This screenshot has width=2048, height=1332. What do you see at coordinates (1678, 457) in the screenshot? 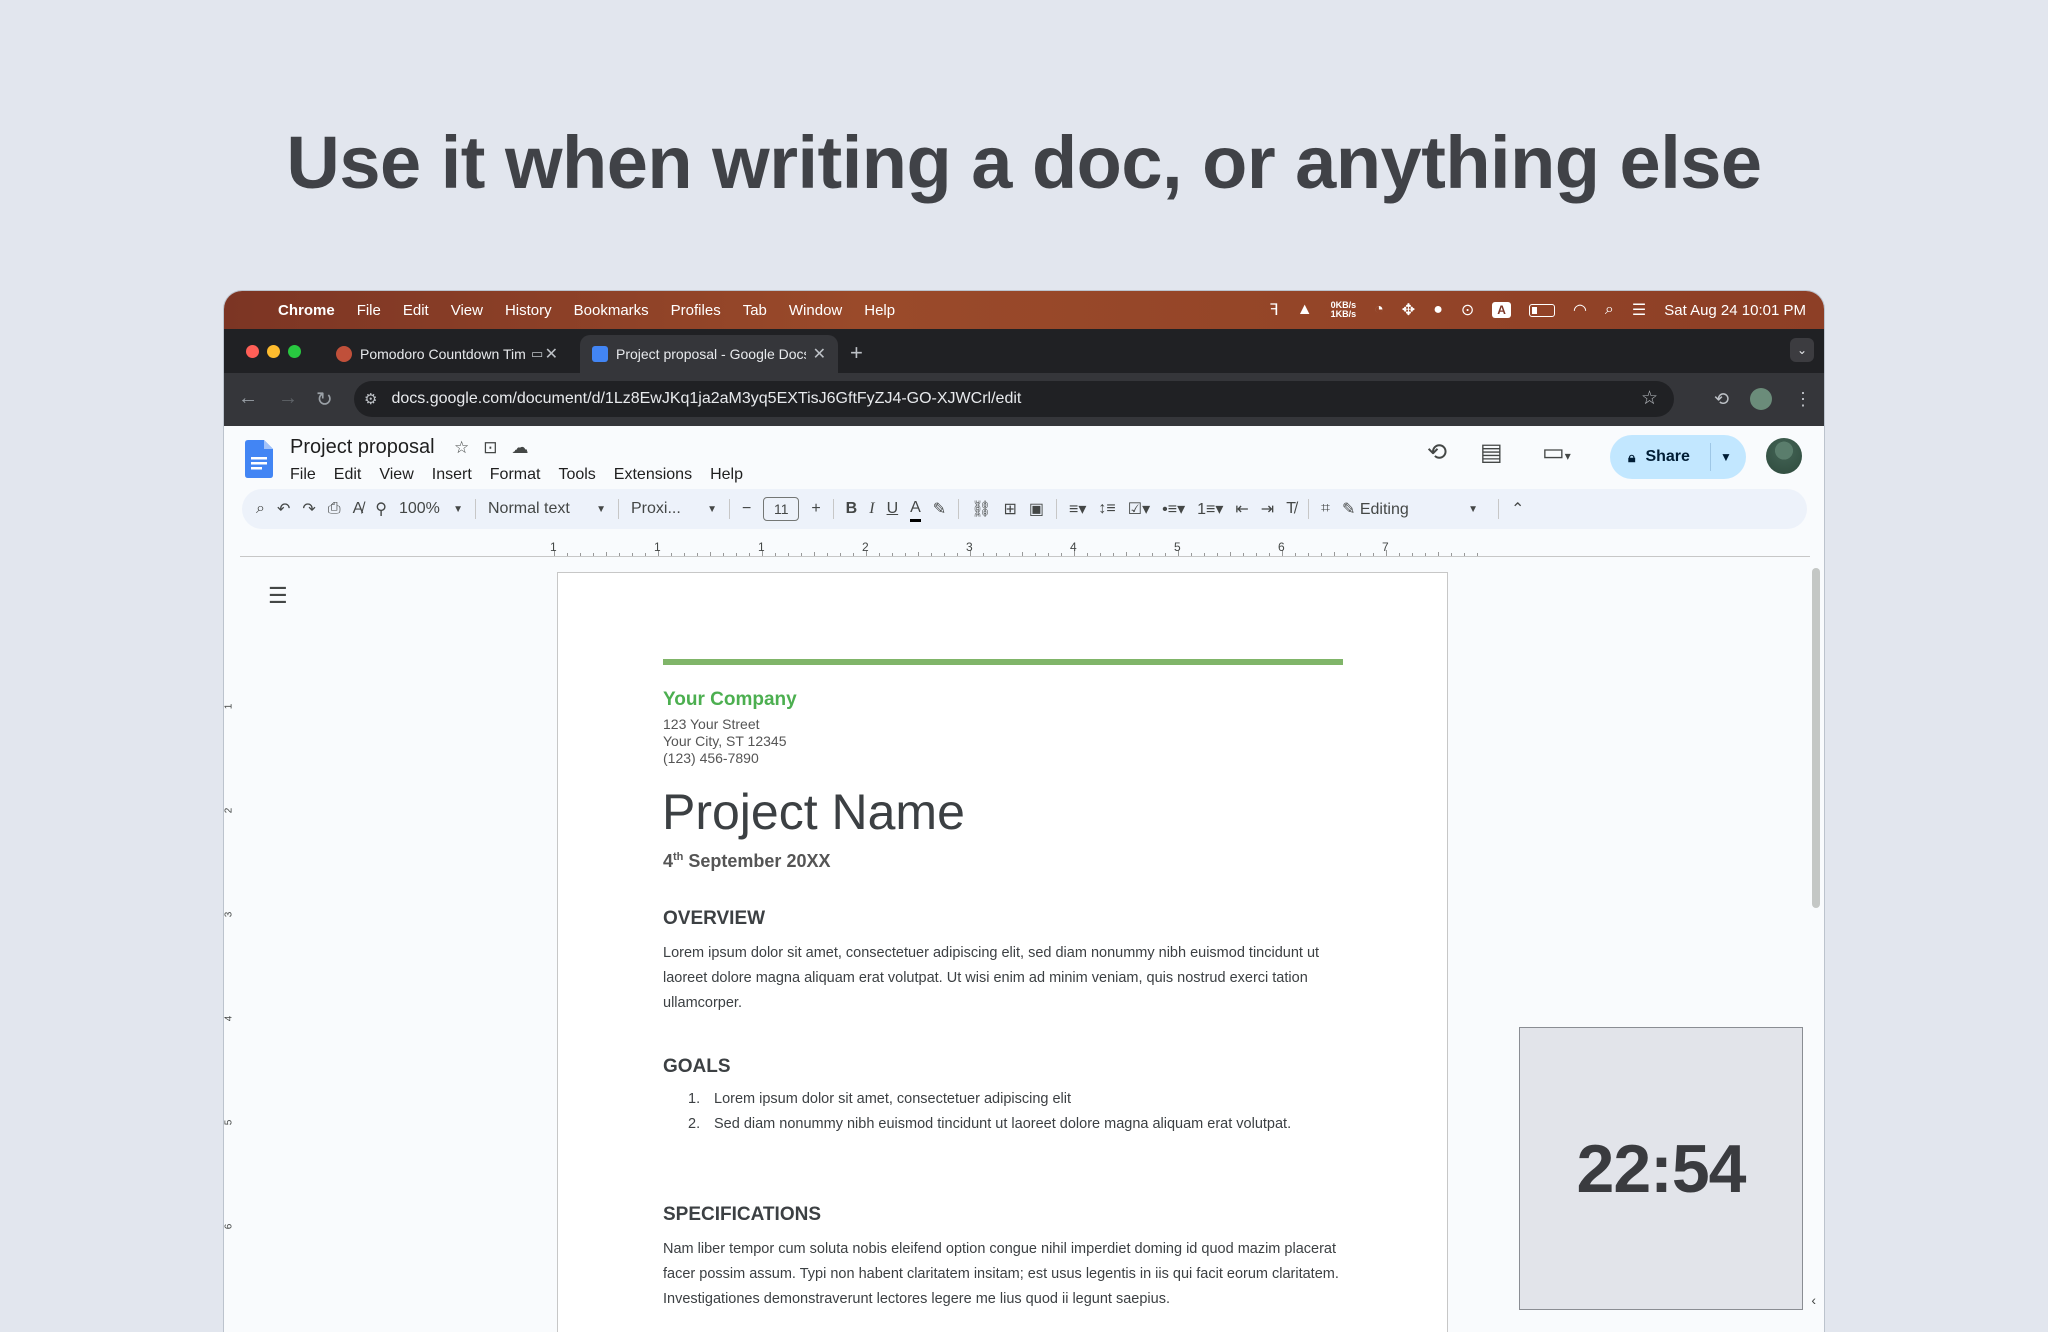
I see `share-button: 🔒︎ Share ▼` at bounding box center [1678, 457].